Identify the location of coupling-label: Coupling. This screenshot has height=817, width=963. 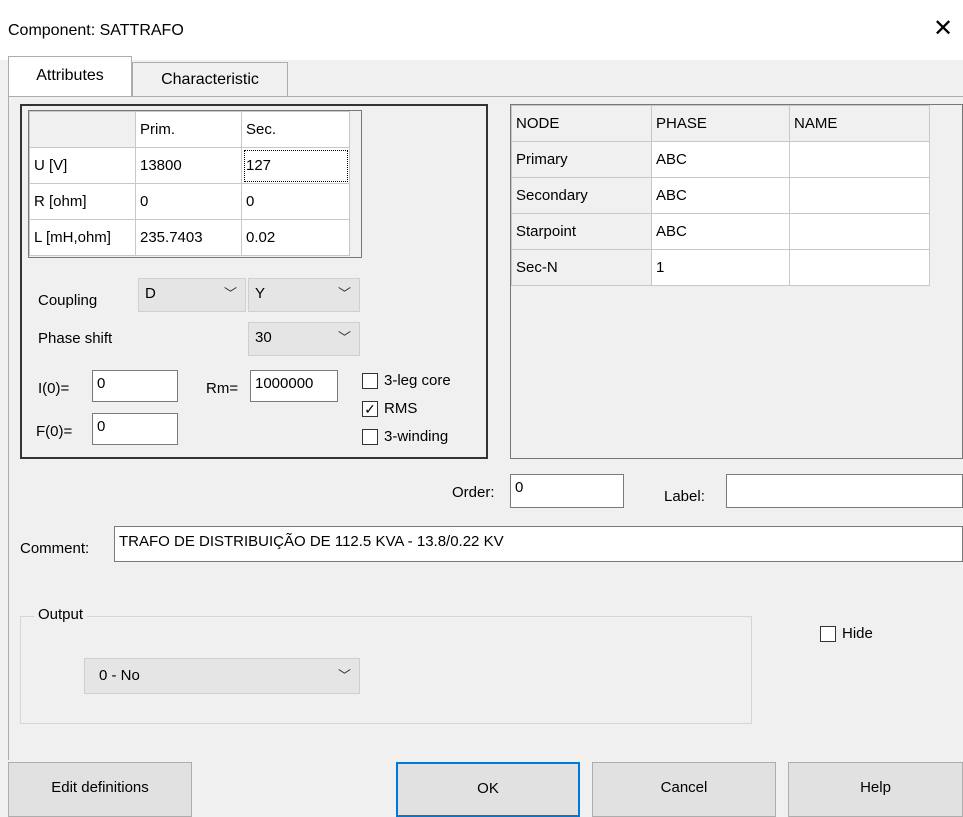
(68, 300).